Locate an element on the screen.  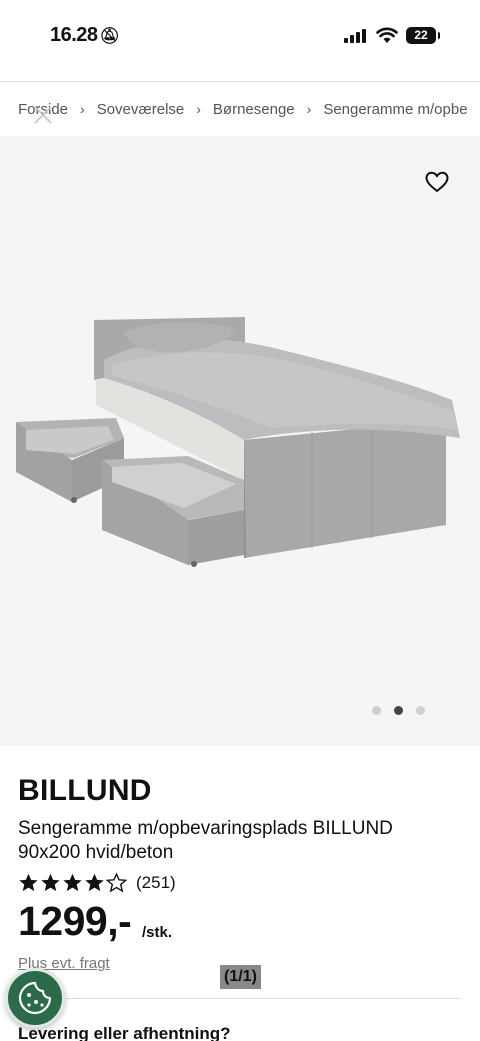
star-empty-icon is located at coordinates (116, 882).